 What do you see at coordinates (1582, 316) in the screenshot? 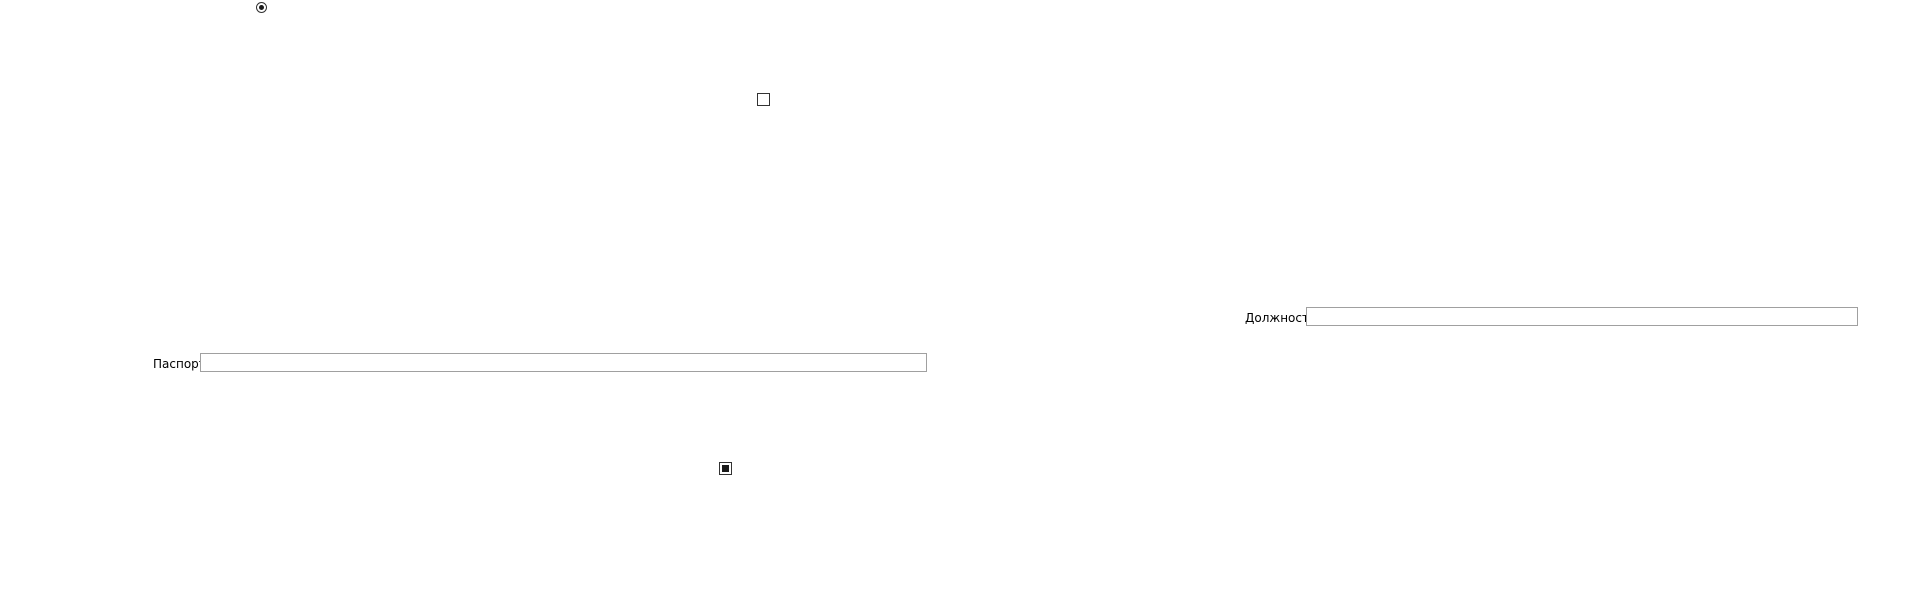
I see `position-input` at bounding box center [1582, 316].